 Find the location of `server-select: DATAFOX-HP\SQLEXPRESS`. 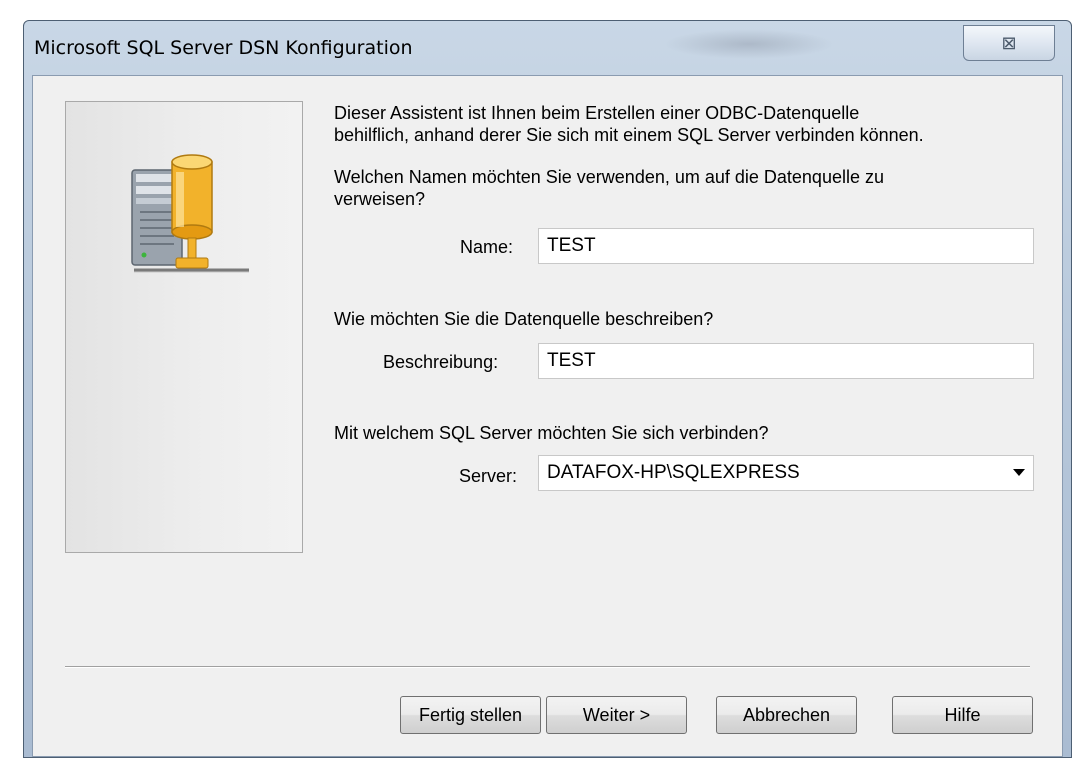

server-select: DATAFOX-HP\SQLEXPRESS is located at coordinates (786, 473).